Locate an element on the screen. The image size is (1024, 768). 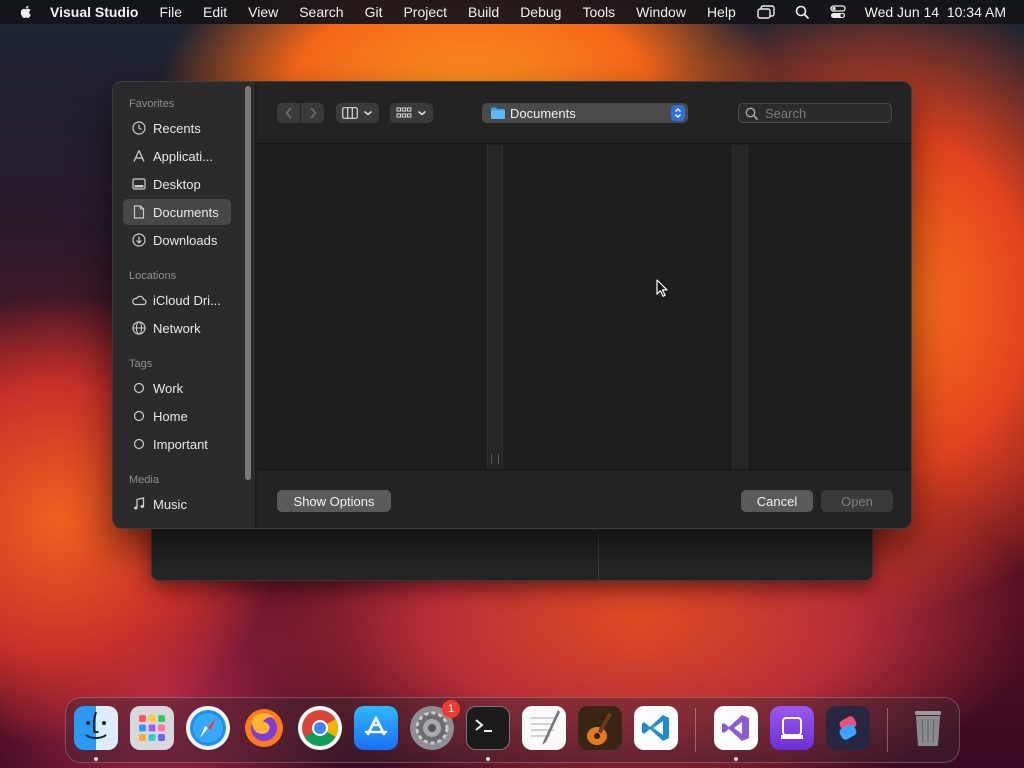
show-options-button: Show Options is located at coordinates (334, 501).